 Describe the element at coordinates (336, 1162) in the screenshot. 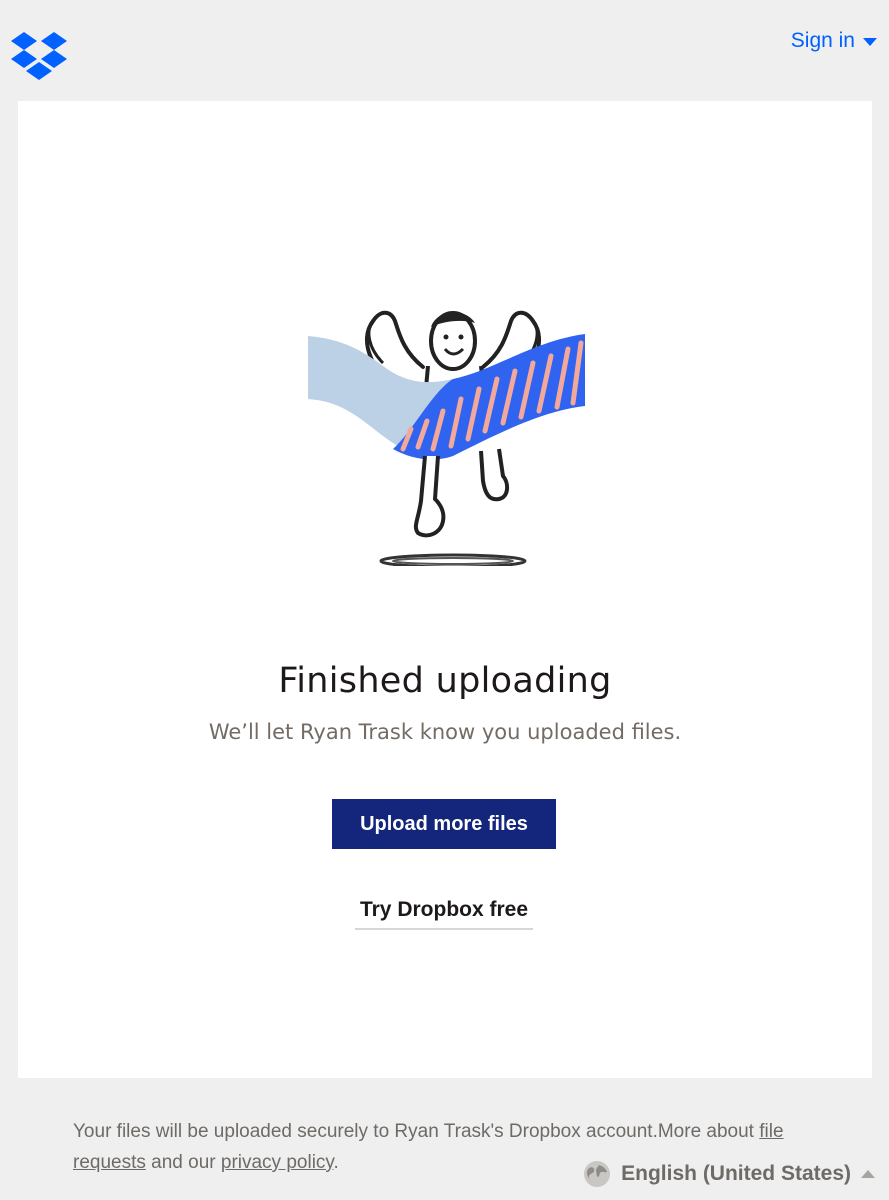

I see `footer-text-end: .` at that location.